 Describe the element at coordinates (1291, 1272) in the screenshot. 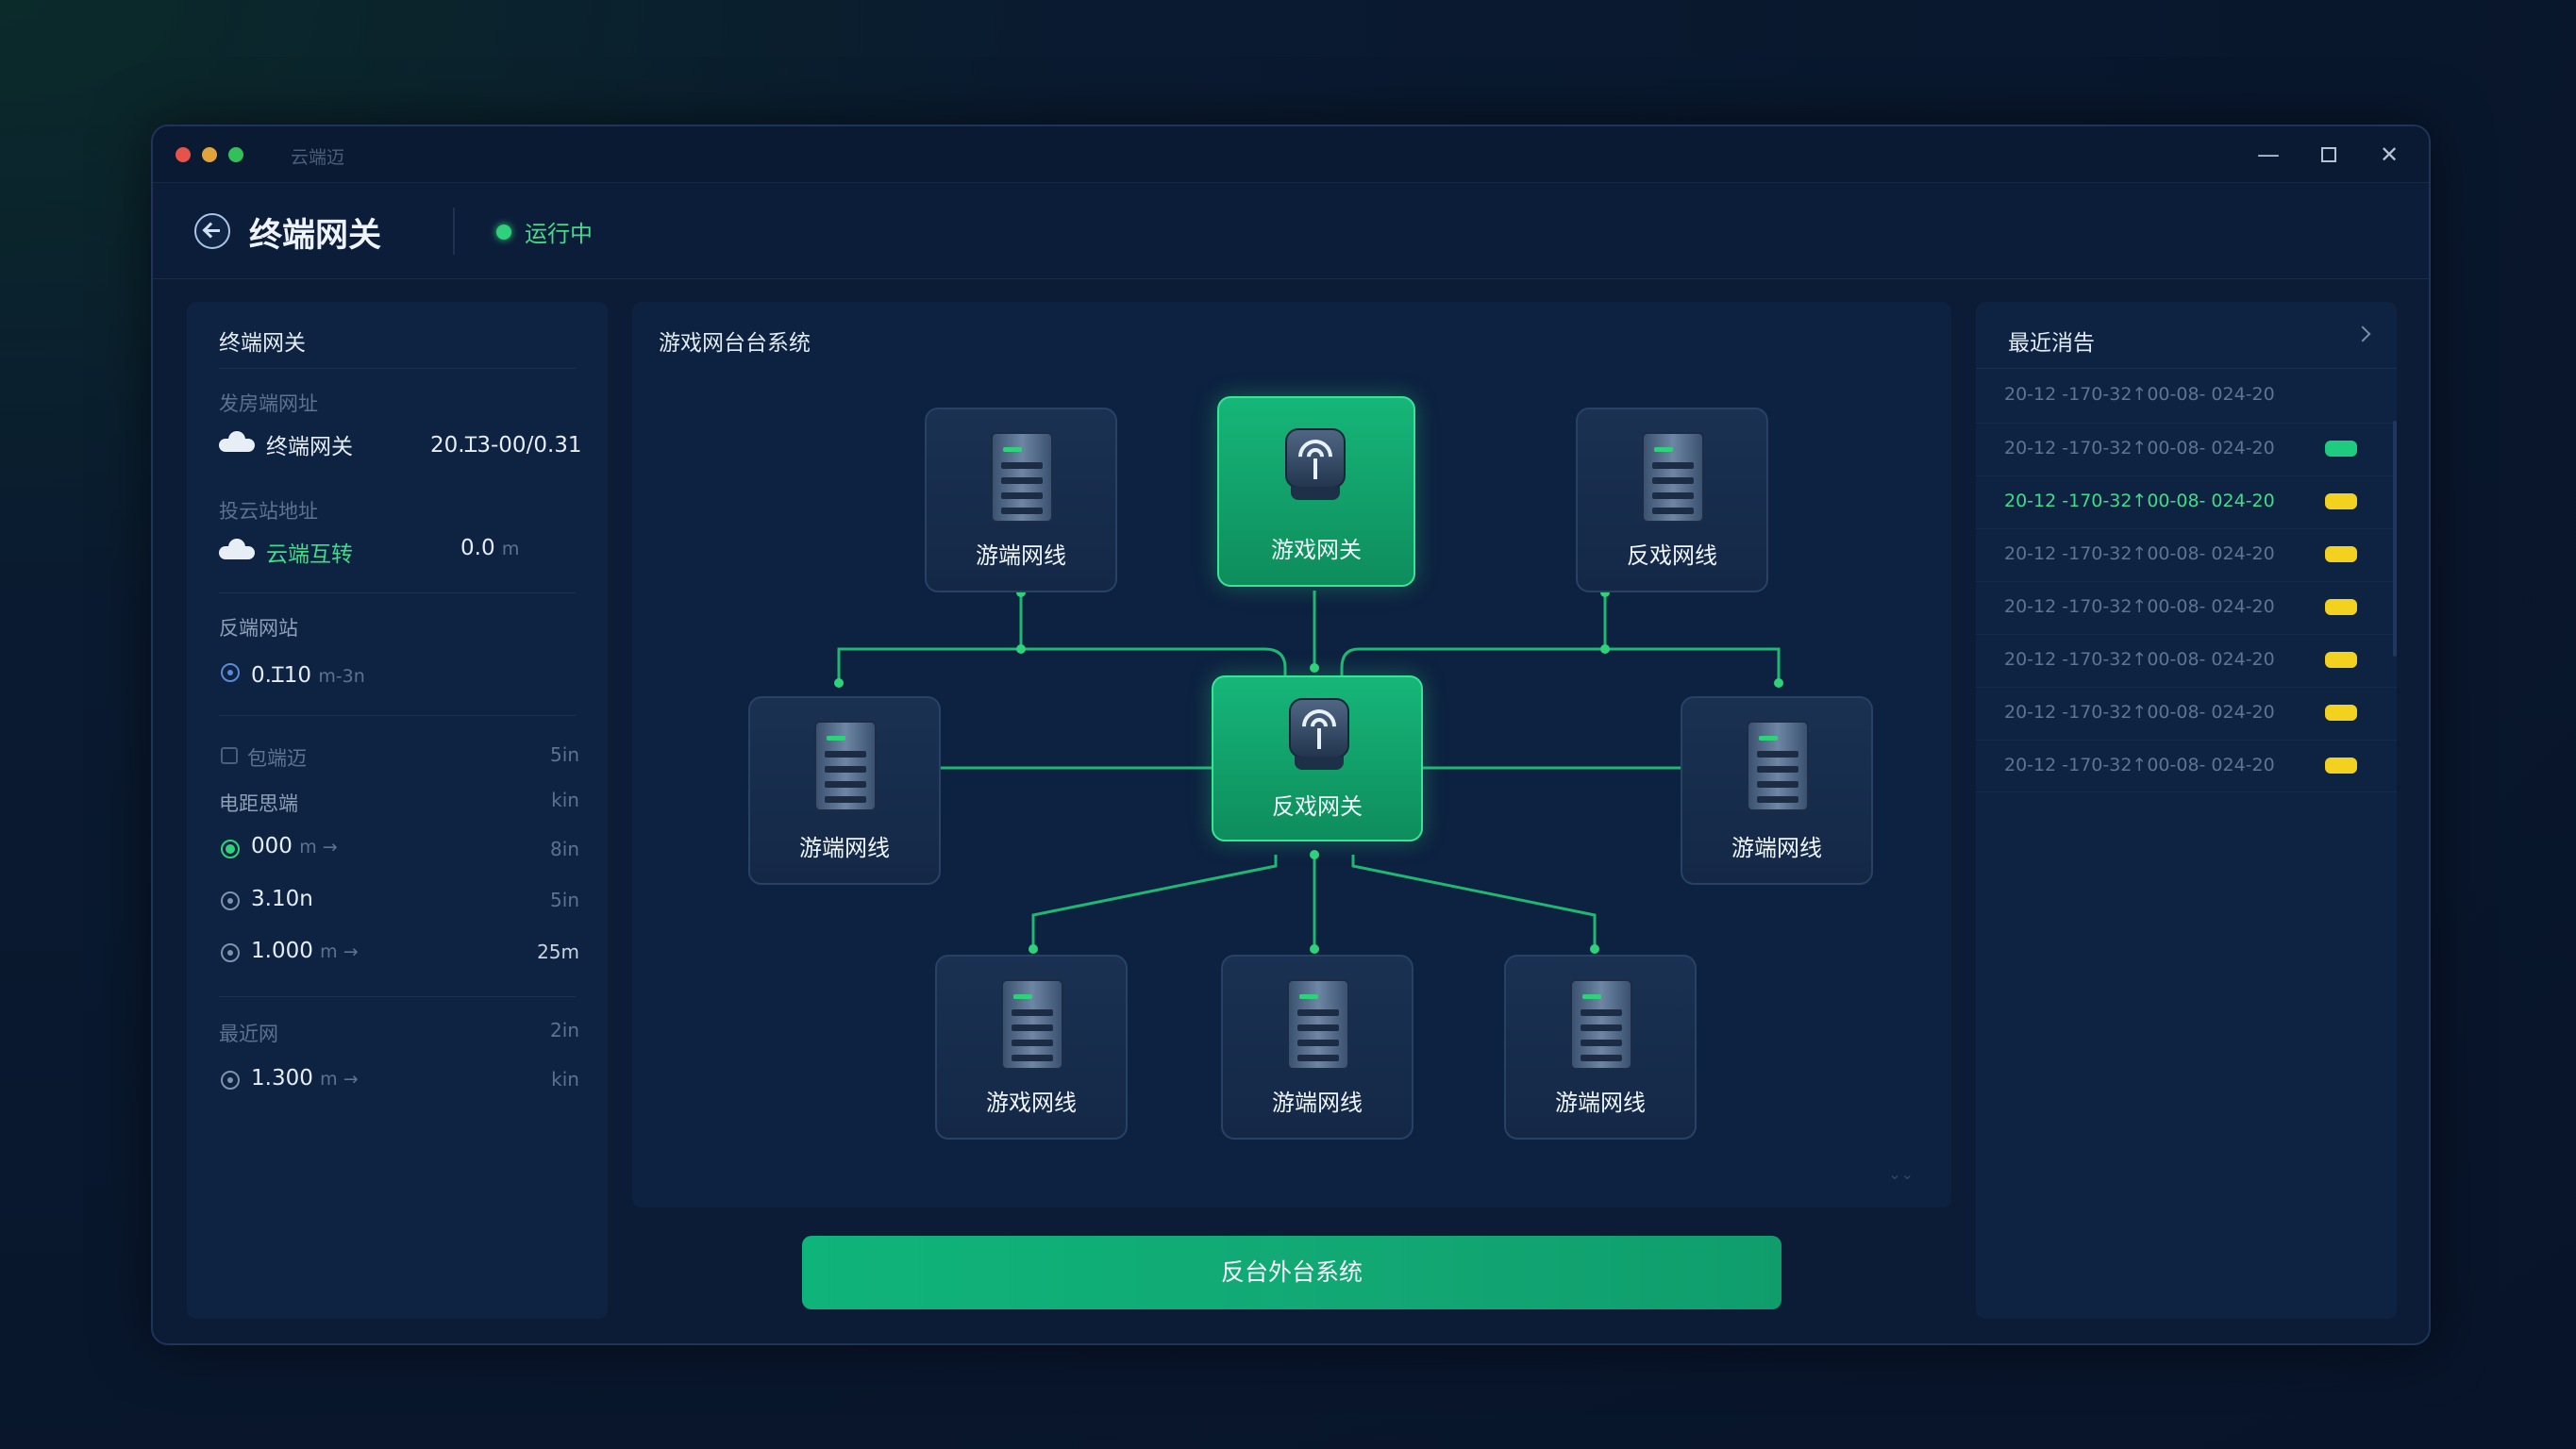

I see `system-action-button: 反台外台系统` at that location.